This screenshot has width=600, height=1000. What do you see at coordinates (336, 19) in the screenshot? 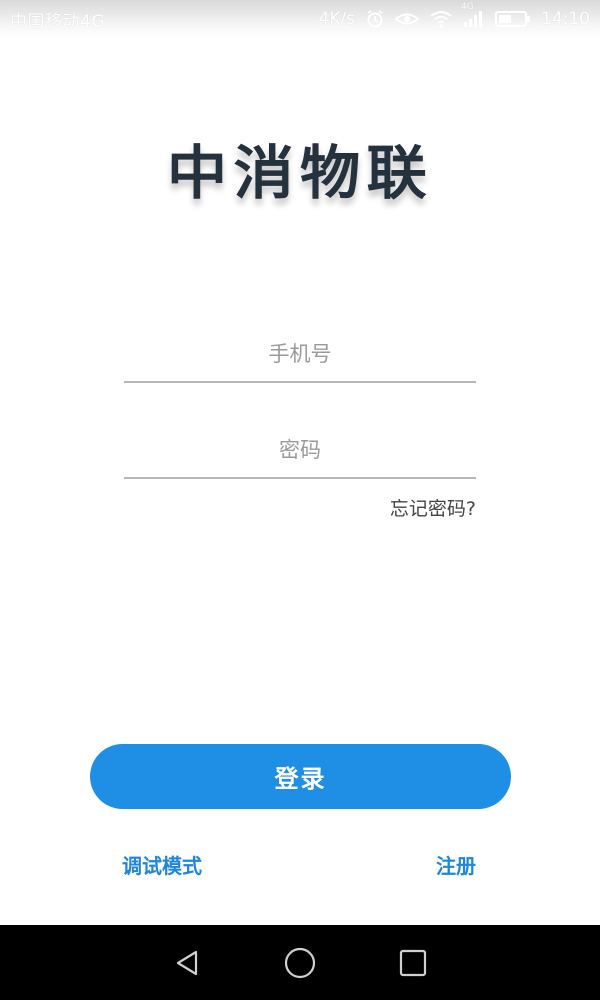
I see `network-speed: 4K/s` at bounding box center [336, 19].